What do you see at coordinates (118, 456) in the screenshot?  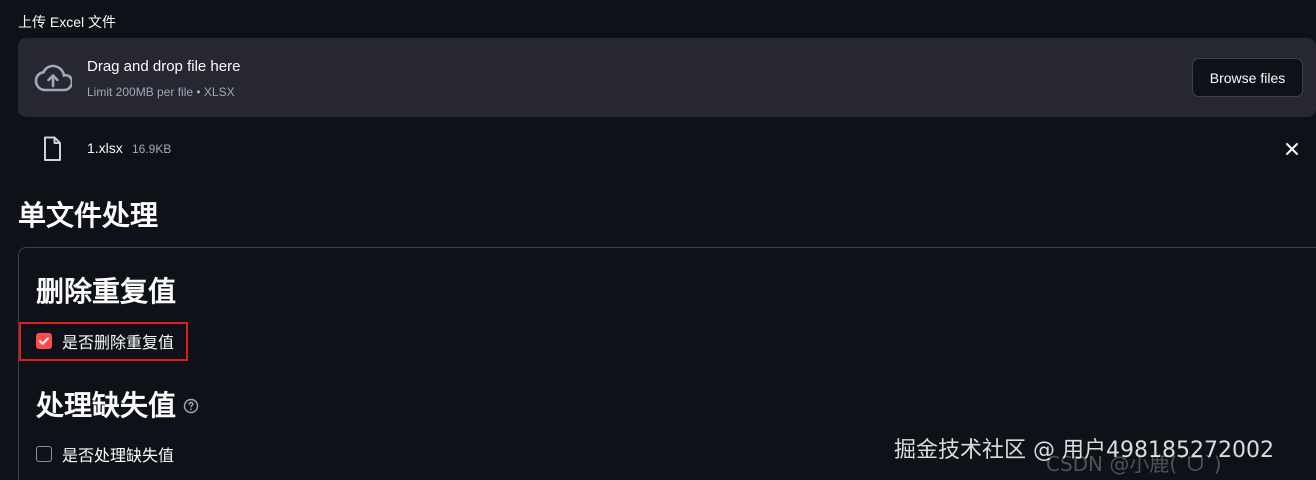 I see `missing-checkbox-label: 是否处理缺失值` at bounding box center [118, 456].